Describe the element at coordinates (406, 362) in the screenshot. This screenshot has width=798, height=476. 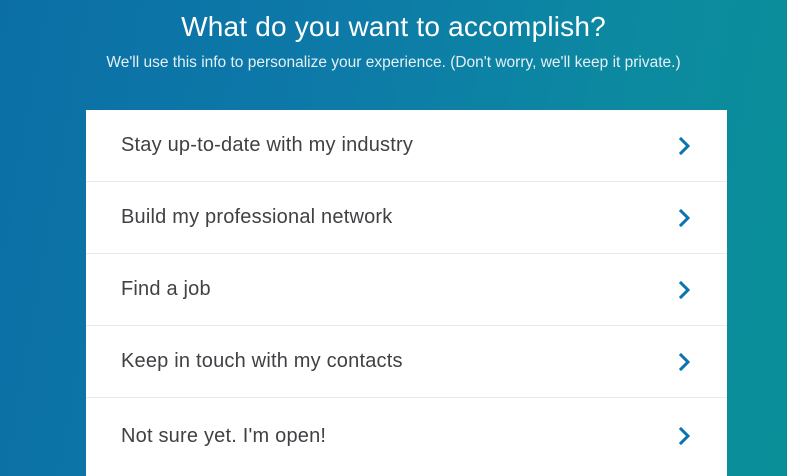
I see `option-keep-in-touch: Keep in touch with my contacts` at that location.